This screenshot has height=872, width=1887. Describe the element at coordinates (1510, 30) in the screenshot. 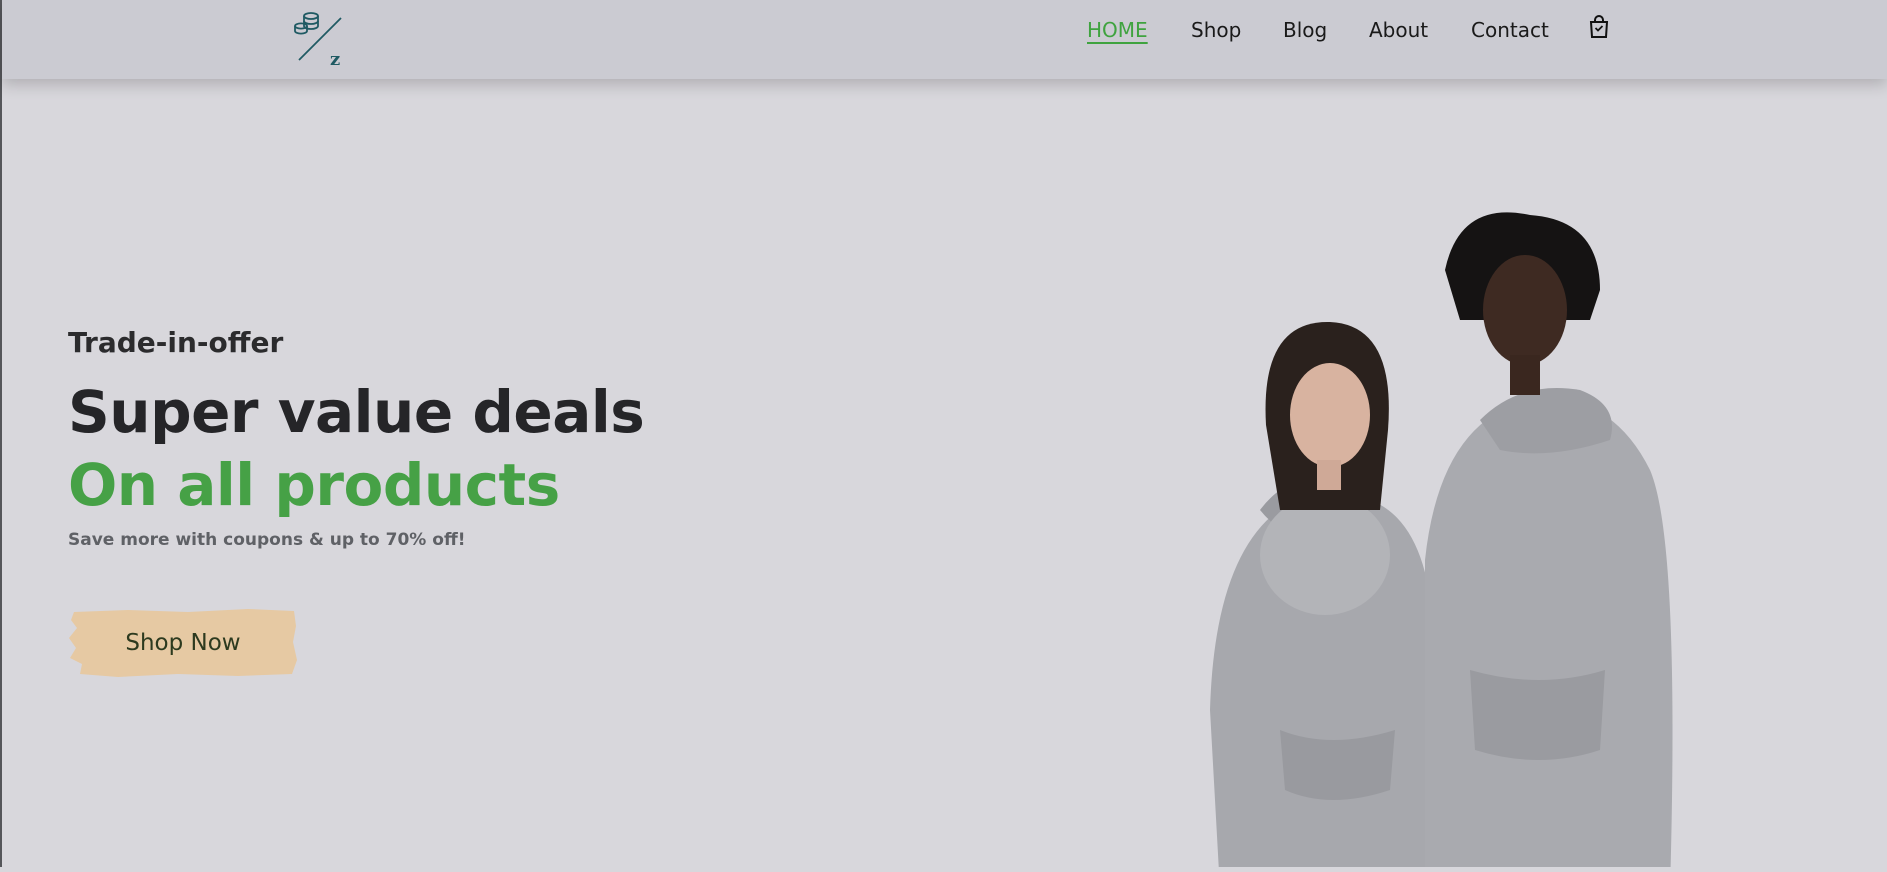

I see `nav-contact: Contact` at that location.